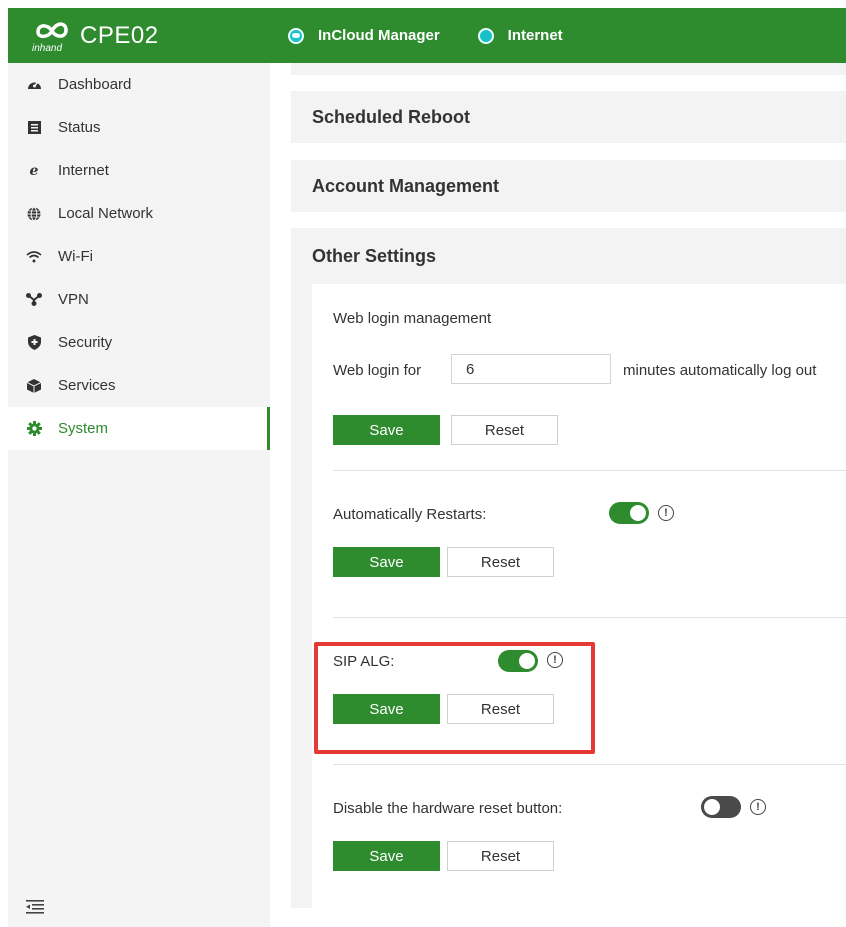 The height and width of the screenshot is (927, 846). Describe the element at coordinates (85, 342) in the screenshot. I see `sidebar-item-label: Security` at that location.